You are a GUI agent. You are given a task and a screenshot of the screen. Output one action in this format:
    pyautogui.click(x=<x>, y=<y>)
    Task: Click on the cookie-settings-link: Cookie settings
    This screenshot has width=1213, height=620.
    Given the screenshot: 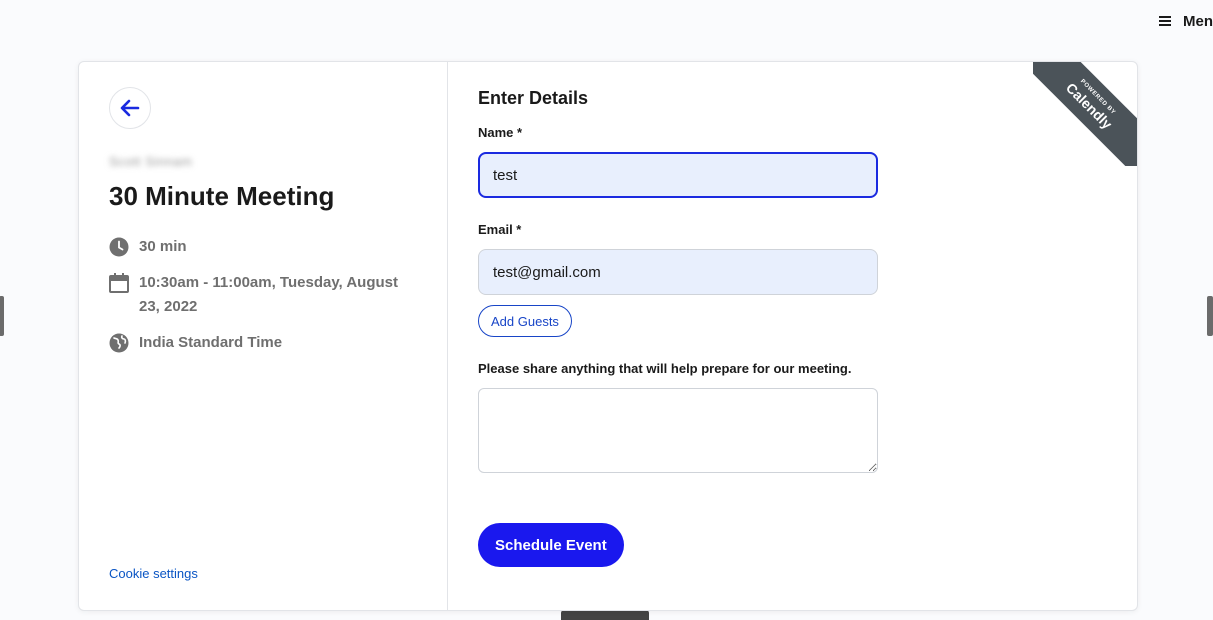 What is the action you would take?
    pyautogui.click(x=153, y=573)
    